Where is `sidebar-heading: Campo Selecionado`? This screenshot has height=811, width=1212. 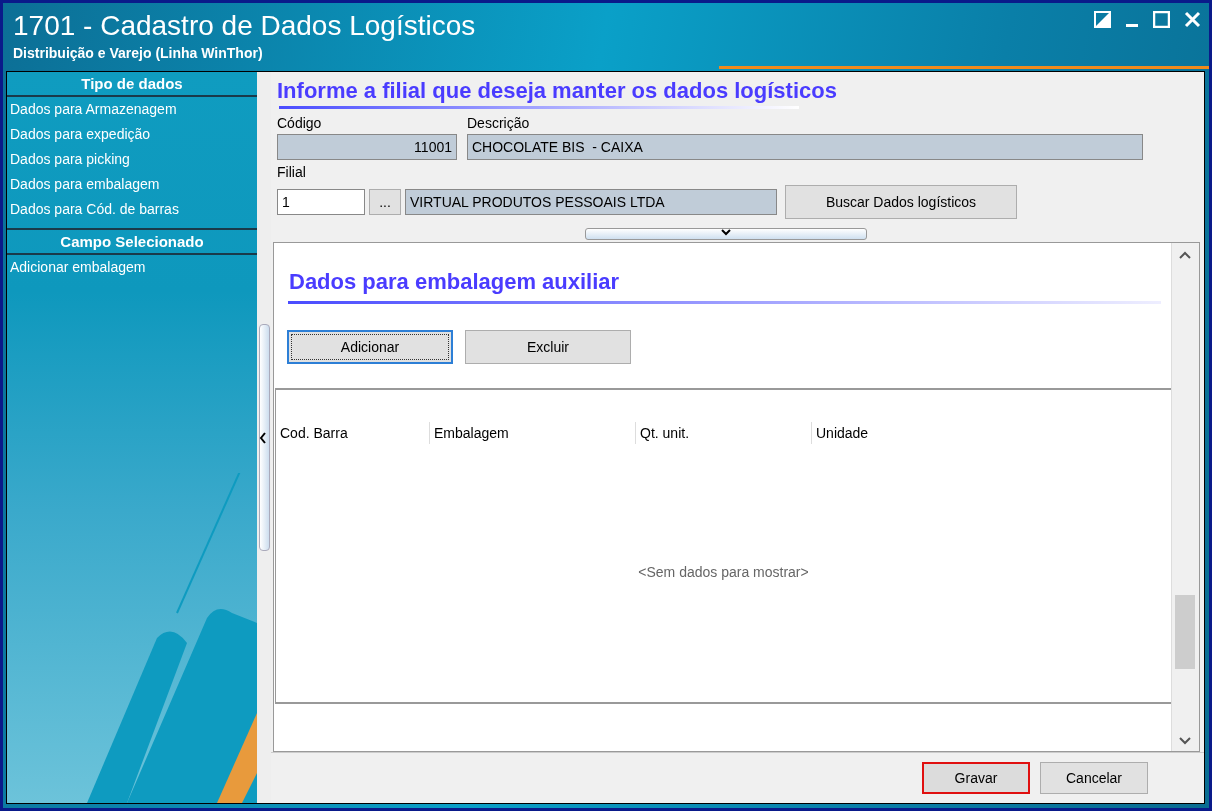 sidebar-heading: Campo Selecionado is located at coordinates (132, 241).